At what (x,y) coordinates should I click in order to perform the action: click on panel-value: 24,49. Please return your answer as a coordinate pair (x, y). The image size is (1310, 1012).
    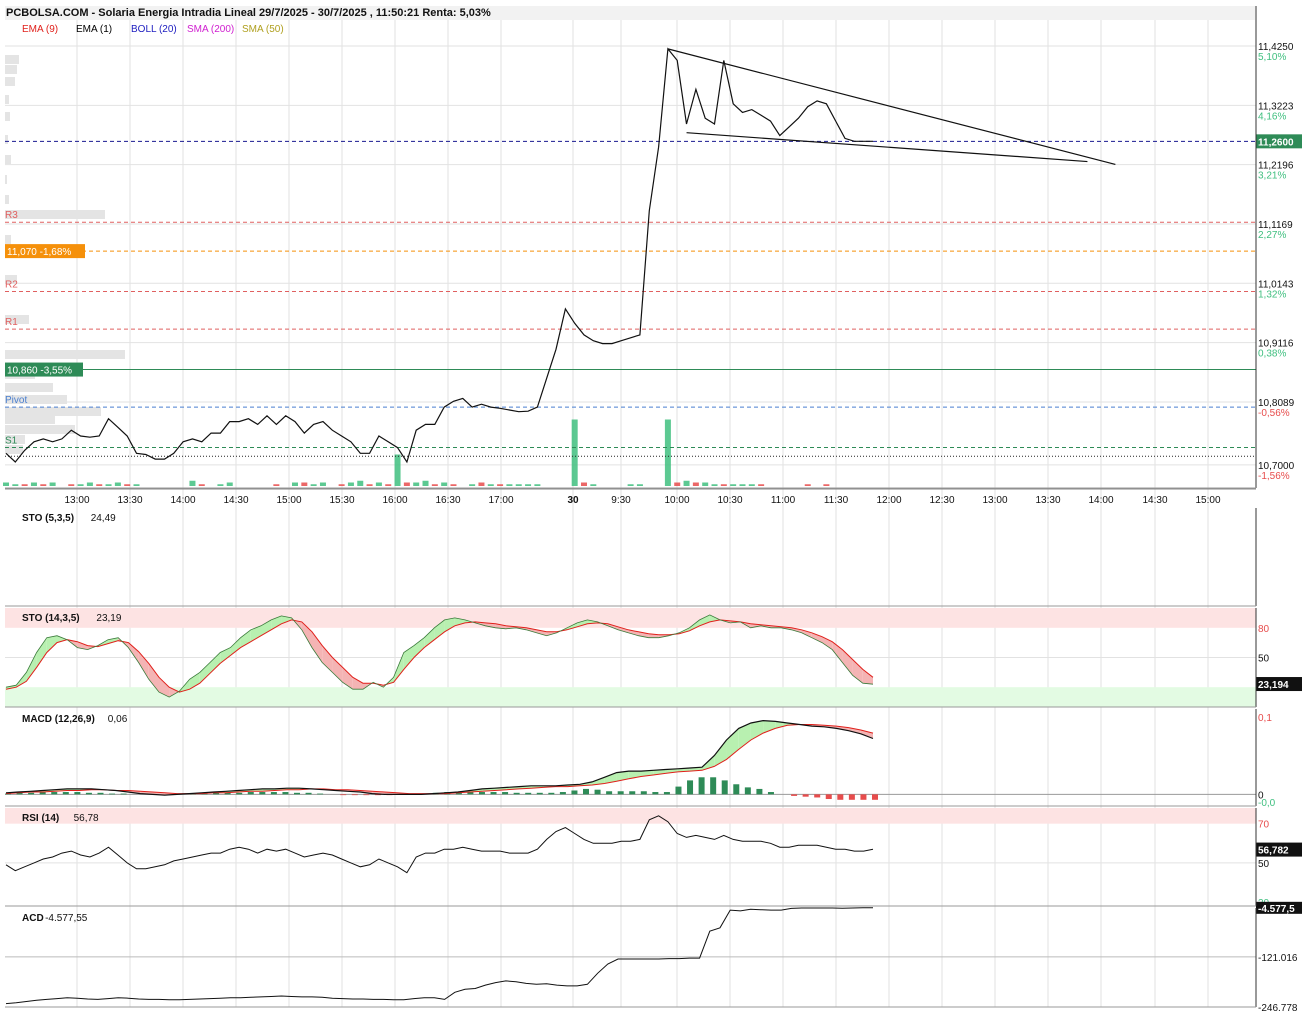
    Looking at the image, I should click on (103, 518).